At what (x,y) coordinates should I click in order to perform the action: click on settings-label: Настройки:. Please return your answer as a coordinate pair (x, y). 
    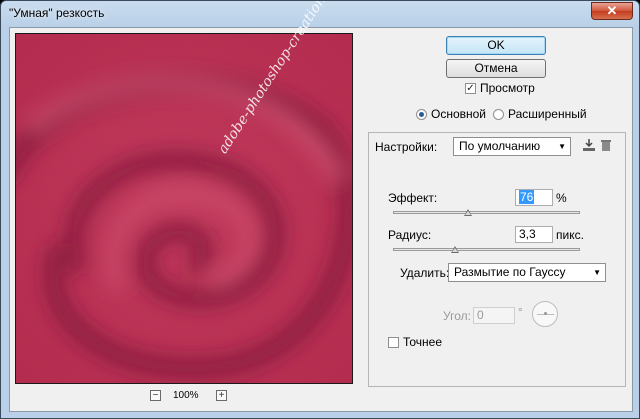
    Looking at the image, I should click on (406, 147).